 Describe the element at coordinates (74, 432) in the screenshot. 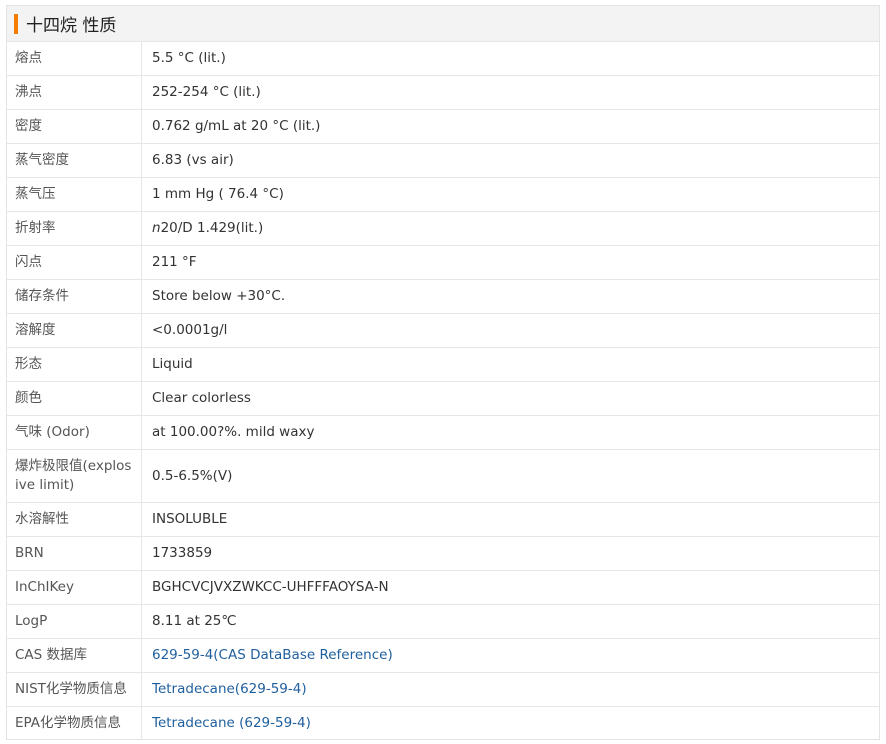

I see `property-name-odor: 气味 (Odor)` at that location.